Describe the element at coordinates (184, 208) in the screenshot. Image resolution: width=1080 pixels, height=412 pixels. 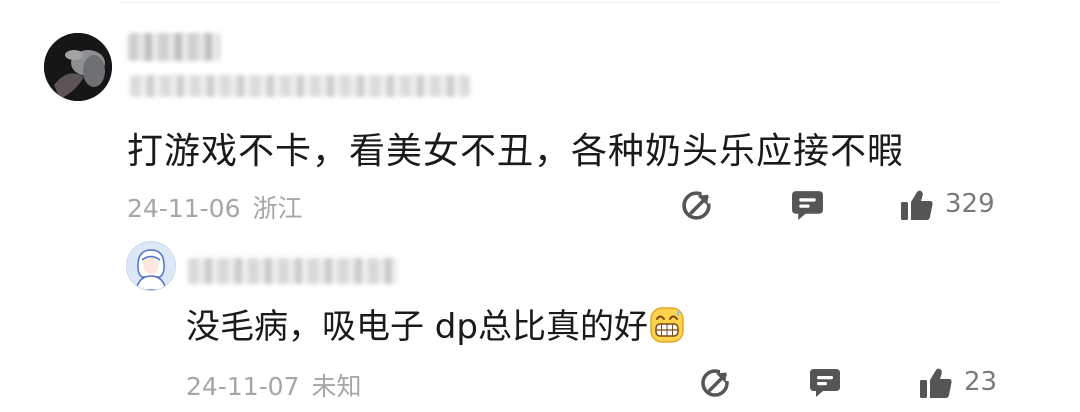
I see `comment-date: 24-11-06` at that location.